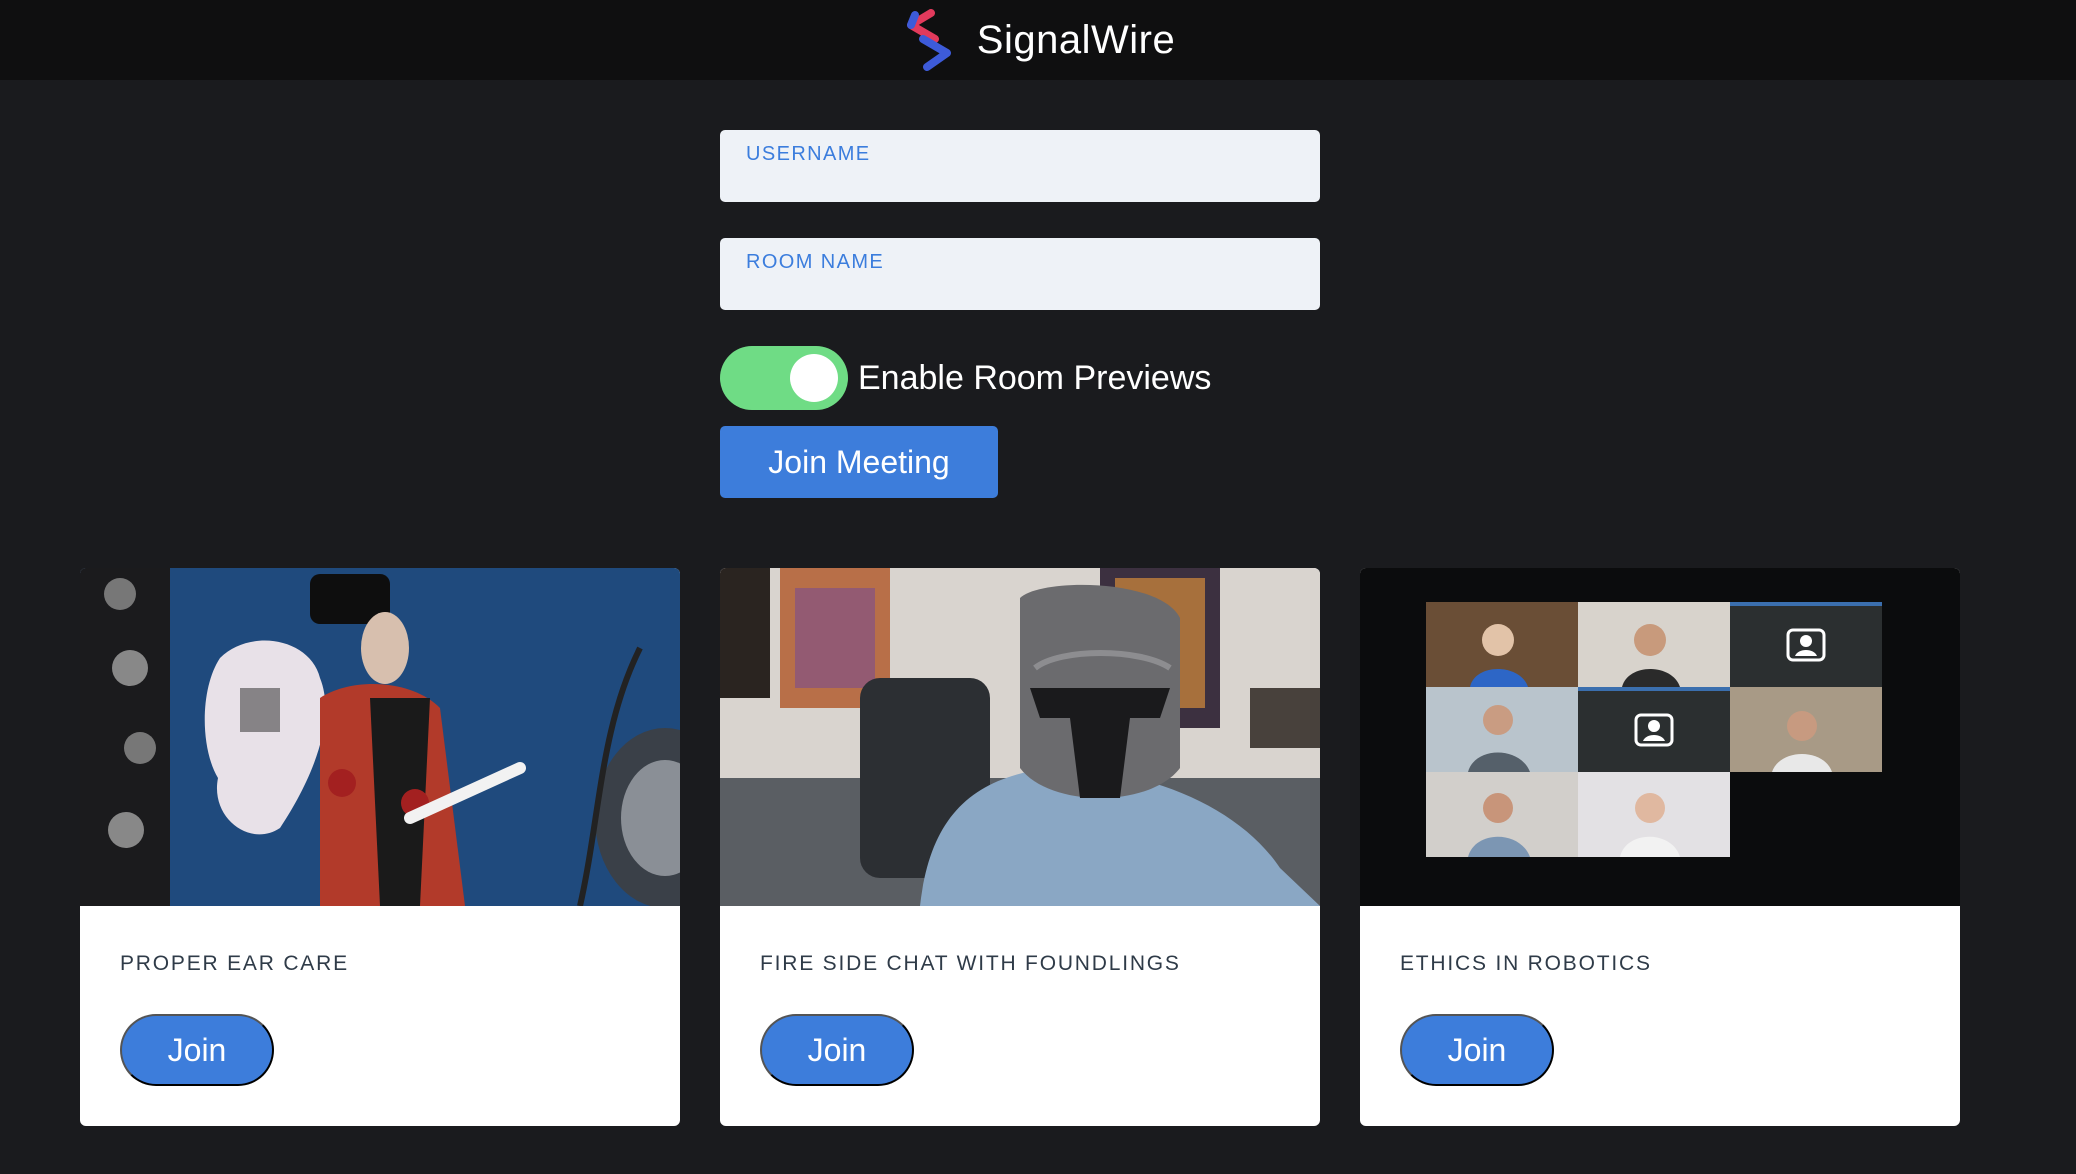 This screenshot has height=1174, width=2076. Describe the element at coordinates (1076, 39) in the screenshot. I see `brand-name: SignalWire` at that location.